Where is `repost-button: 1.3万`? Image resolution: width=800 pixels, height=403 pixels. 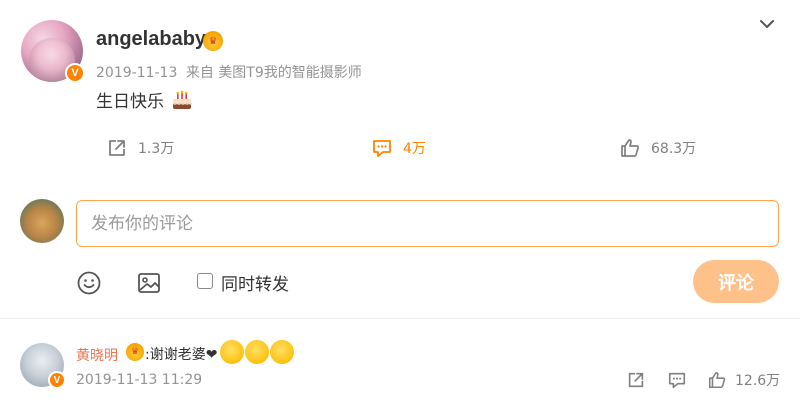
repost-button: 1.3万 is located at coordinates (140, 148).